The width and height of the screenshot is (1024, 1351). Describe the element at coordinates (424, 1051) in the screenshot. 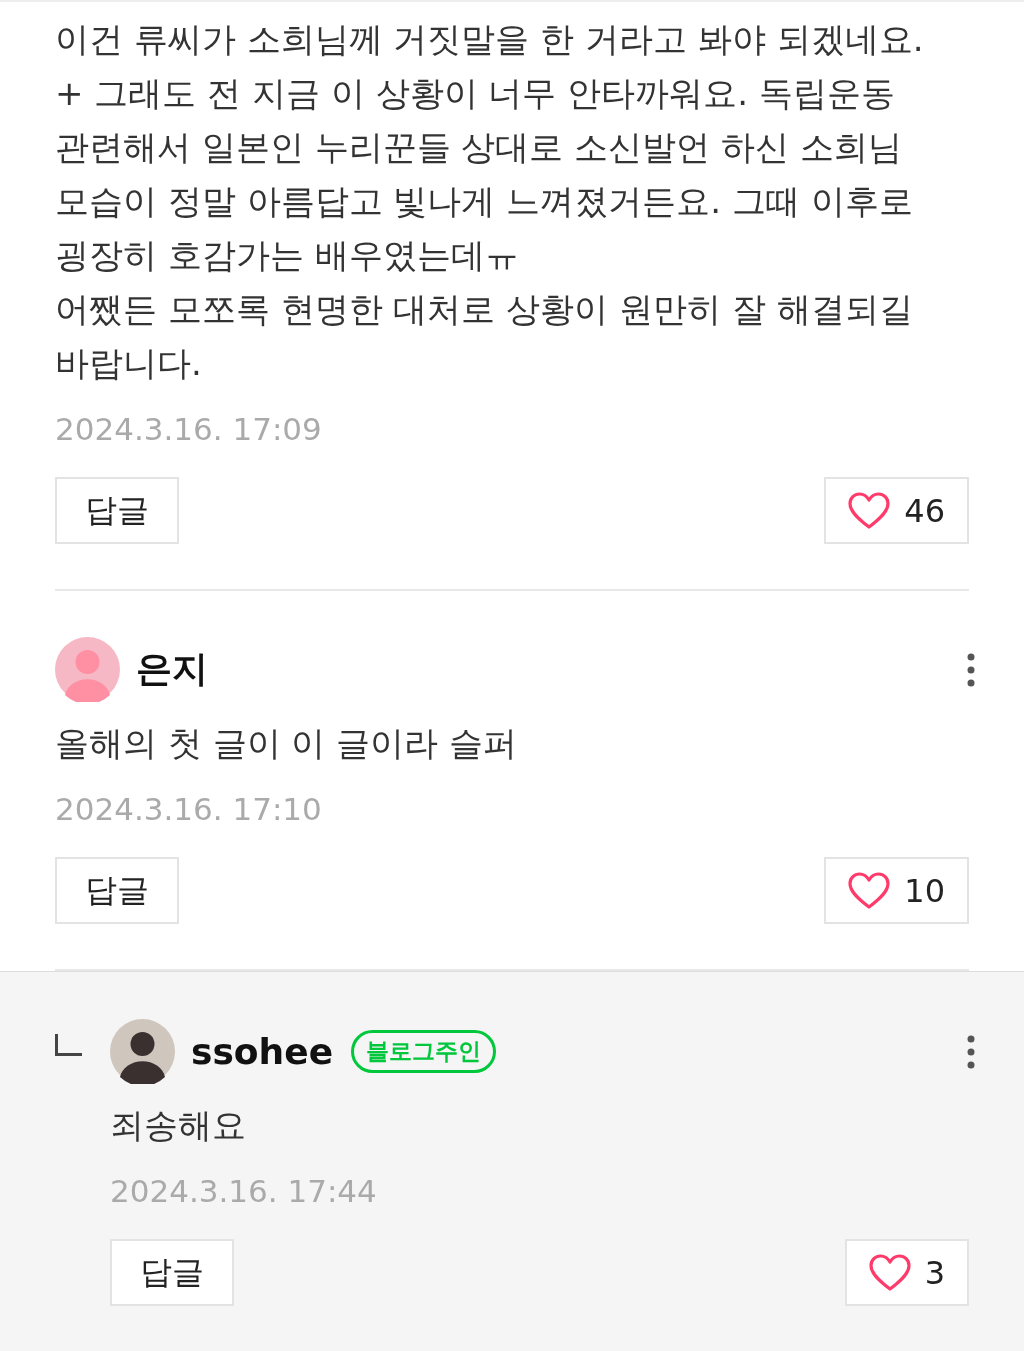

I see `owner-badge: 블로그주인` at that location.